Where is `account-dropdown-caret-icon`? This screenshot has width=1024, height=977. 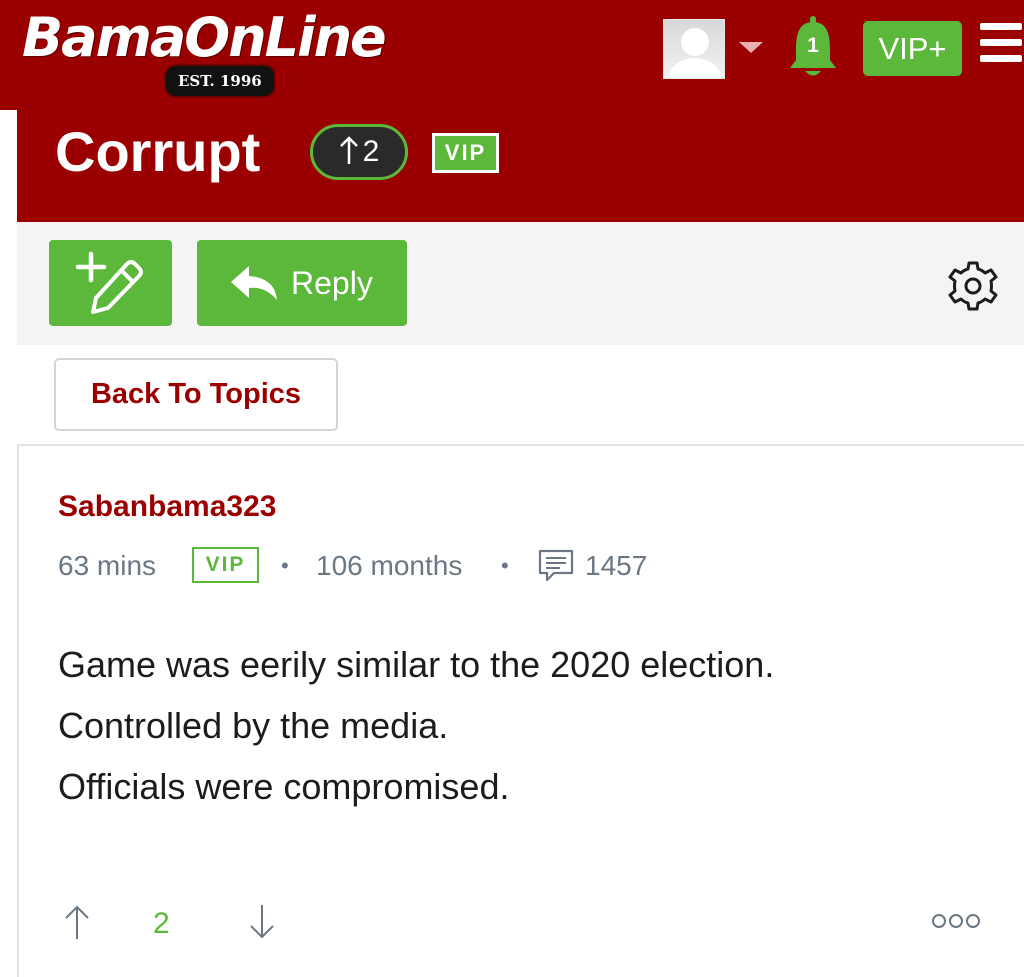
account-dropdown-caret-icon is located at coordinates (751, 47).